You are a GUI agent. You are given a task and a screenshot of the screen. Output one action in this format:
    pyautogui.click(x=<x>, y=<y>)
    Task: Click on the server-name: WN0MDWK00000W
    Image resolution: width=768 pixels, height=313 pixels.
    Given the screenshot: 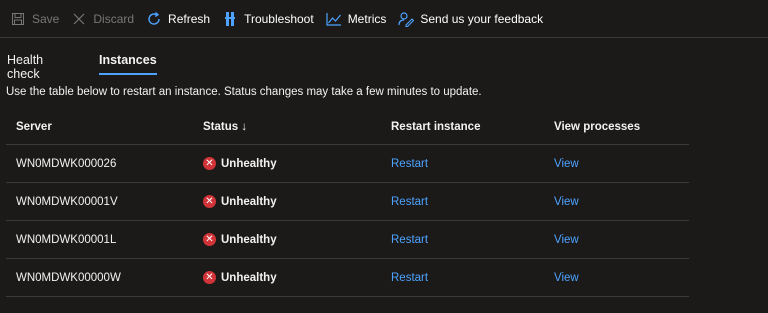 What is the action you would take?
    pyautogui.click(x=68, y=277)
    